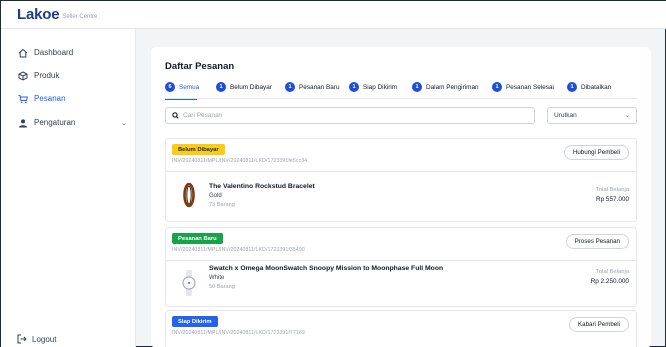 The height and width of the screenshot is (347, 666). I want to click on sidebar-item-label: Pesanan, so click(50, 98).